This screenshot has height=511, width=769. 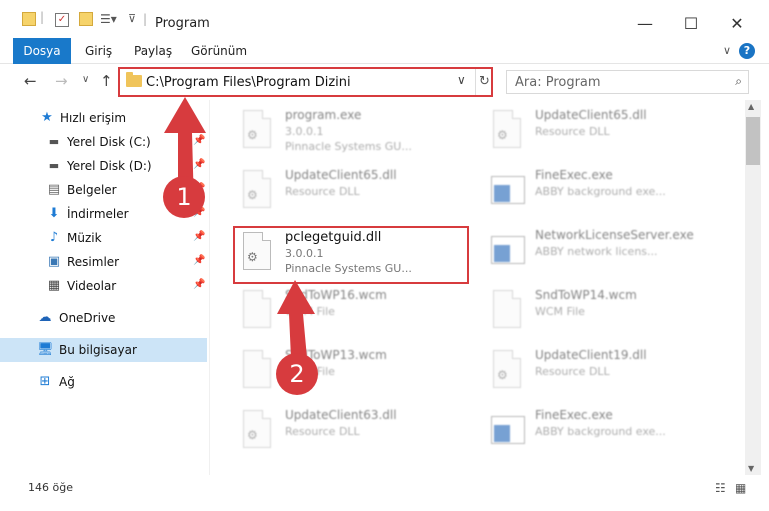 What do you see at coordinates (358, 433) in the screenshot?
I see `file-tile: ⚙ UpdateClient63.dll Resource DLL` at bounding box center [358, 433].